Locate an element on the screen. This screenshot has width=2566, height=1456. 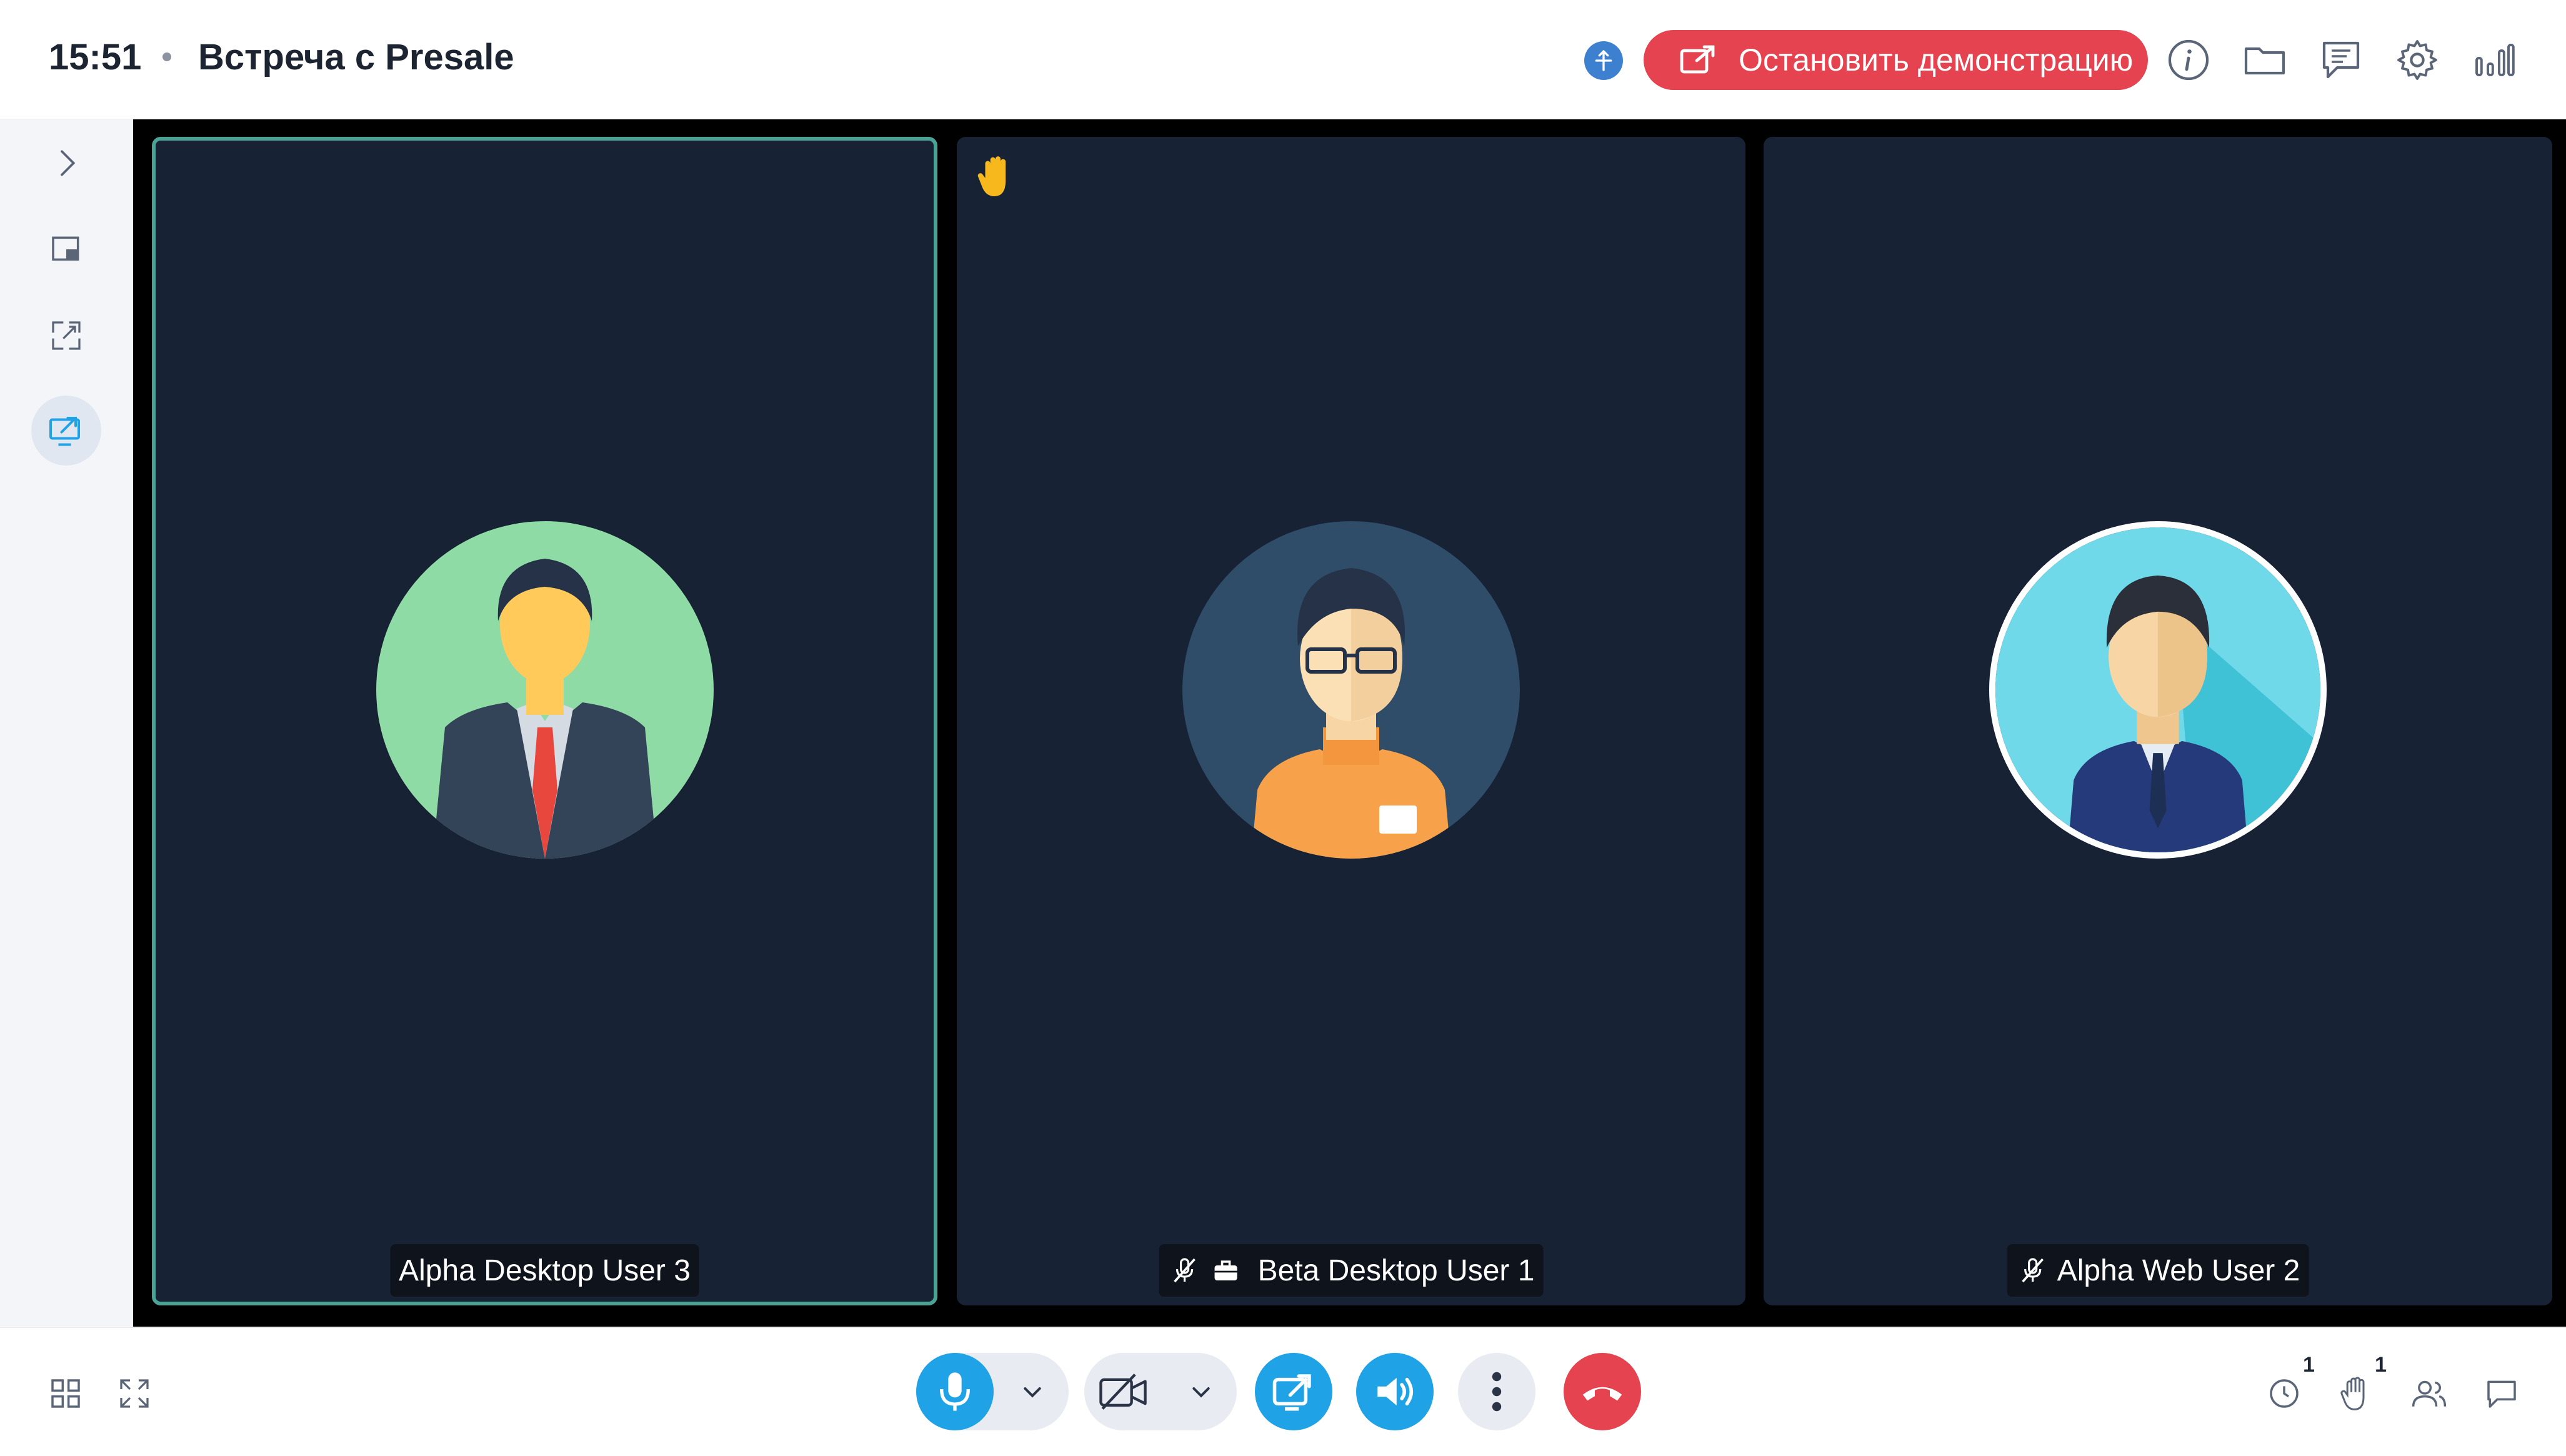
microphone-button is located at coordinates (955, 1391).